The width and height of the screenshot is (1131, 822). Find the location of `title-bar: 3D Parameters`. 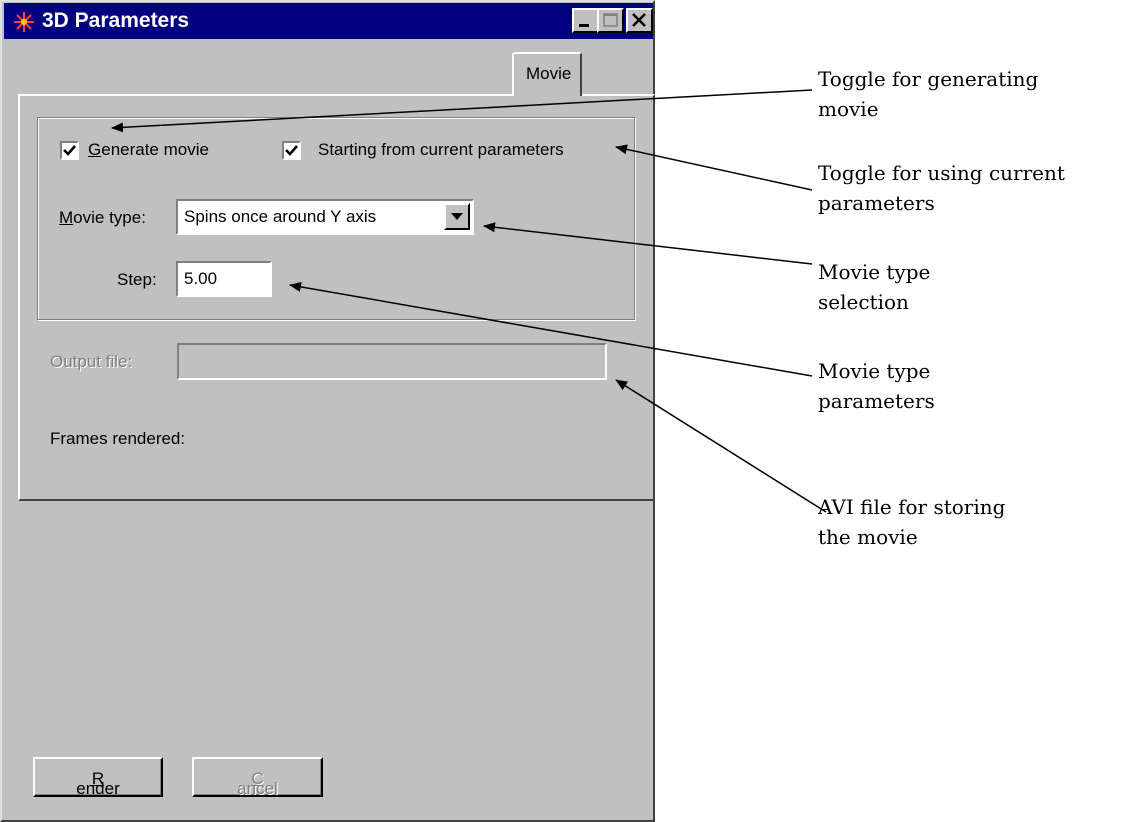

title-bar: 3D Parameters is located at coordinates (328, 21).